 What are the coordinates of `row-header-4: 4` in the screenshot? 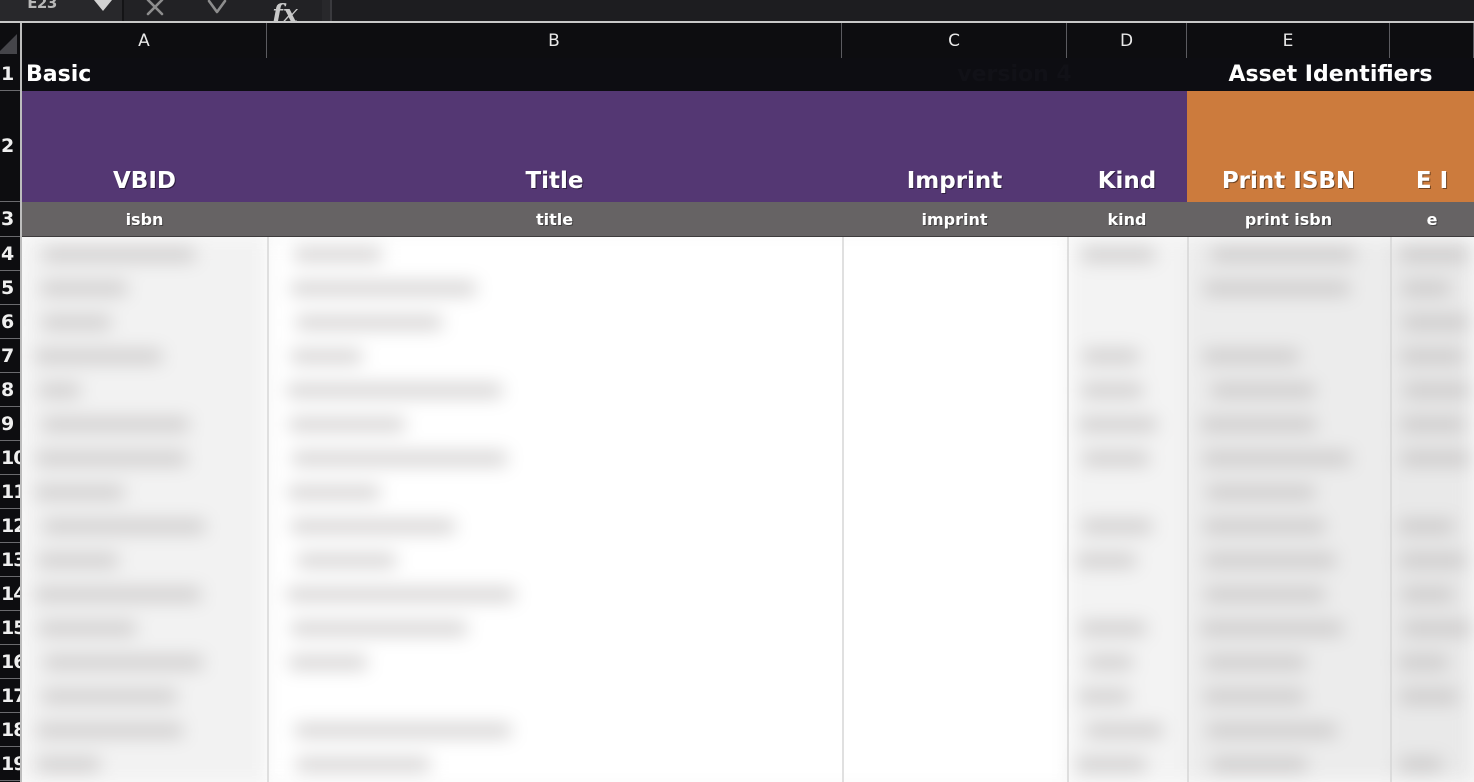 It's located at (10, 254).